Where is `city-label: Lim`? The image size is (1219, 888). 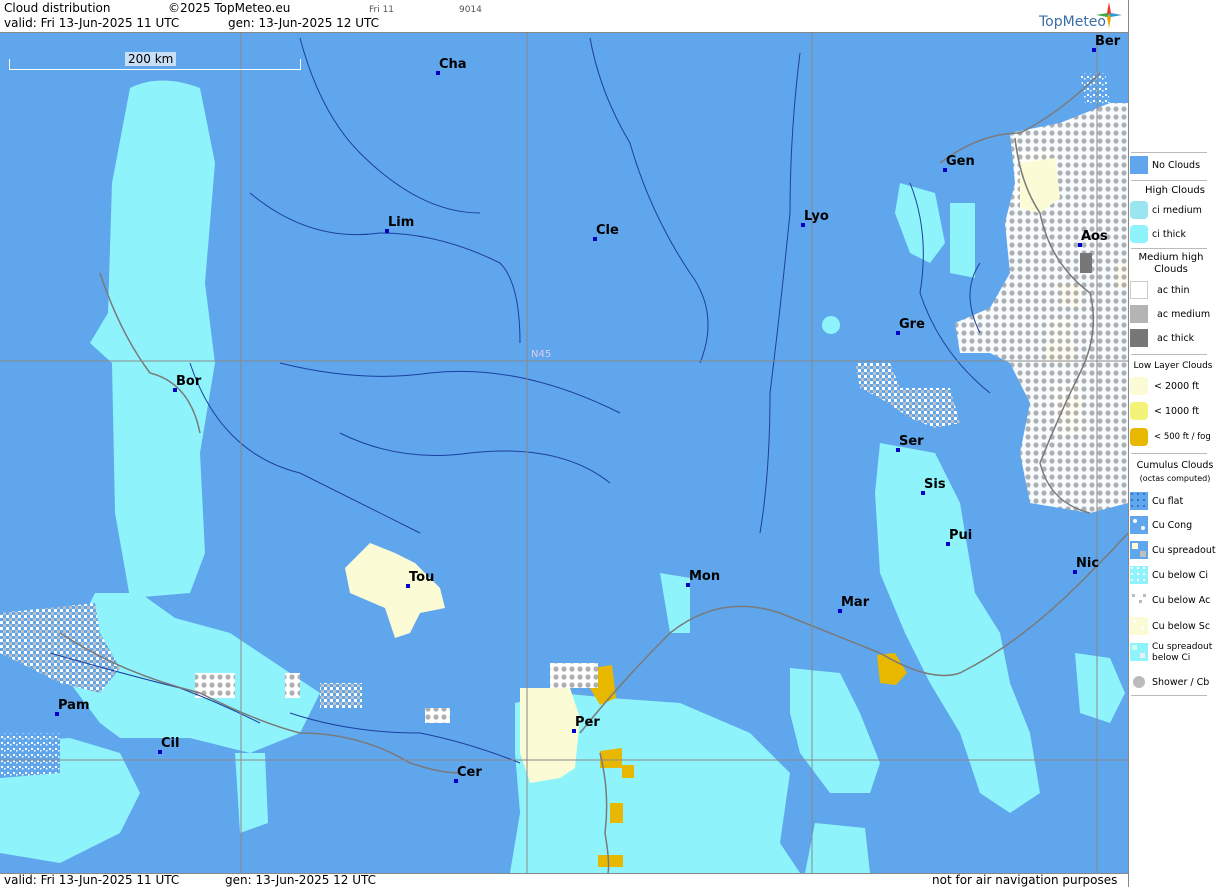
city-label: Lim is located at coordinates (401, 222).